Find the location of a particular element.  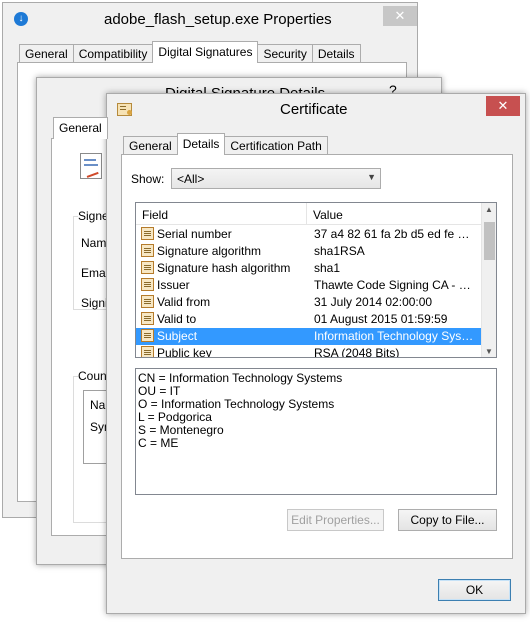

detail-line: CN = Information Technology Systems is located at coordinates (240, 378).